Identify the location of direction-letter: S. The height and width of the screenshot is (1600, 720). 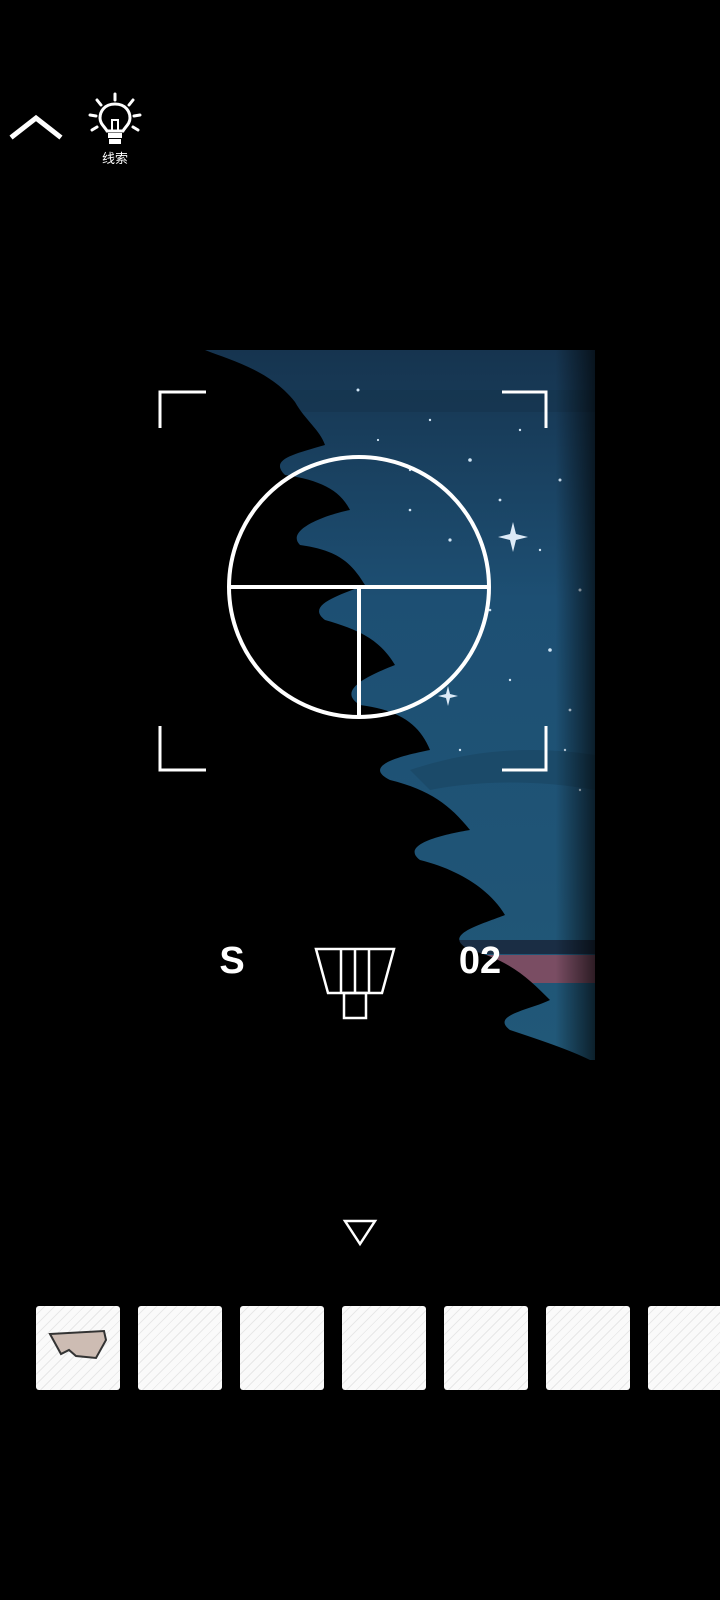
(232, 961).